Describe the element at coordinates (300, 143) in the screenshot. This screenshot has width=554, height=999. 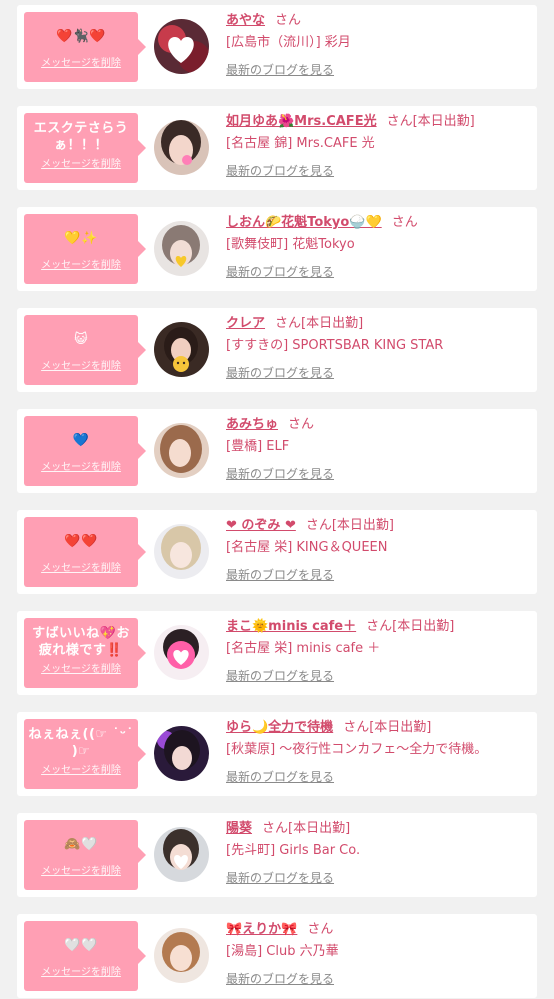
I see `shop-info: [名古屋 錦] Mrs.CAFE 光` at that location.